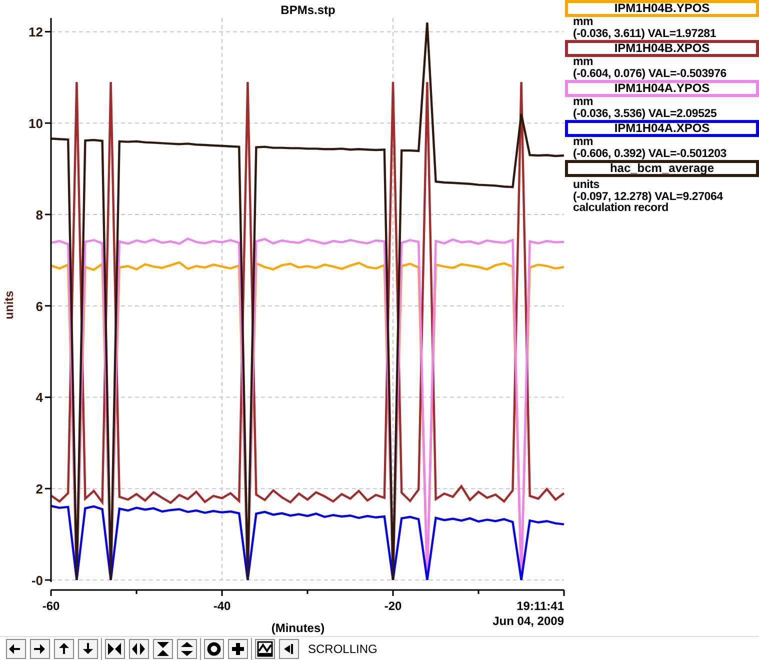 The width and height of the screenshot is (759, 660). Describe the element at coordinates (35, 124) in the screenshot. I see `y-tick-label: 10` at that location.